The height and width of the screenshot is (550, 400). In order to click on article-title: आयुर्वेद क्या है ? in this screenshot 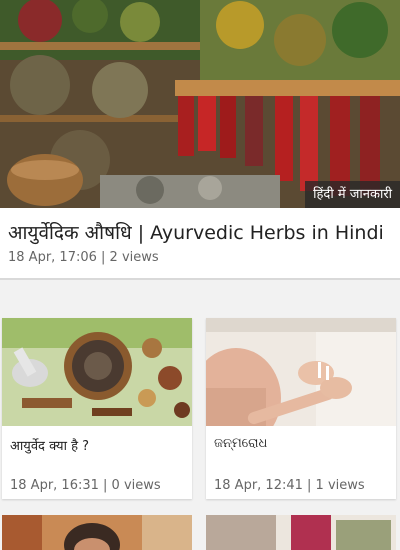, I will do `click(97, 447)`.